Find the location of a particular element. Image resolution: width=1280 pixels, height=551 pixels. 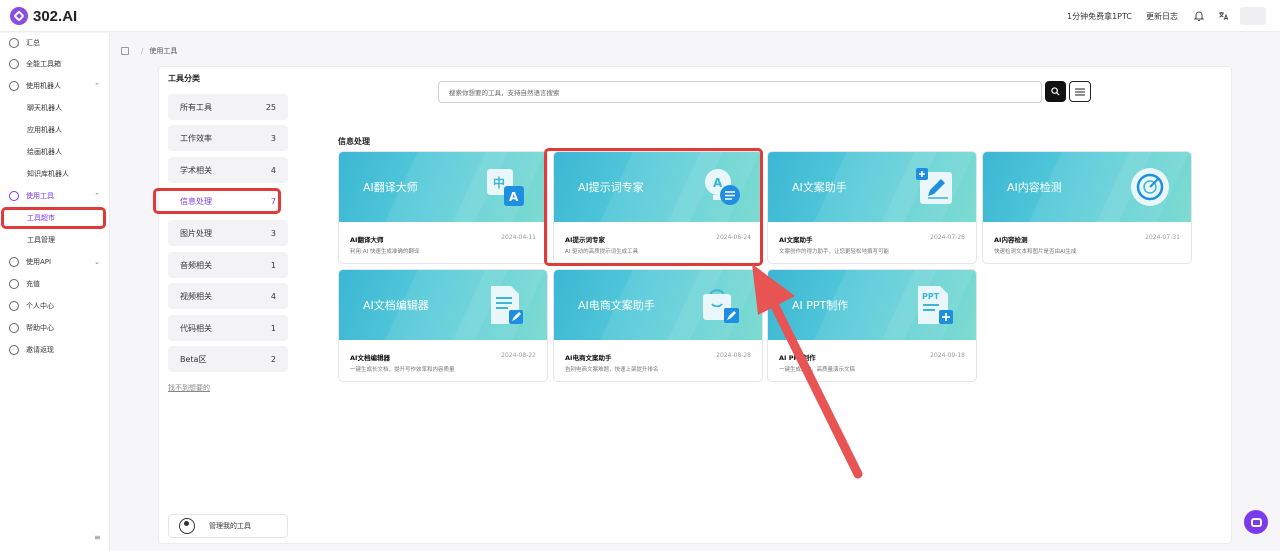

chat-support-button is located at coordinates (1256, 522).